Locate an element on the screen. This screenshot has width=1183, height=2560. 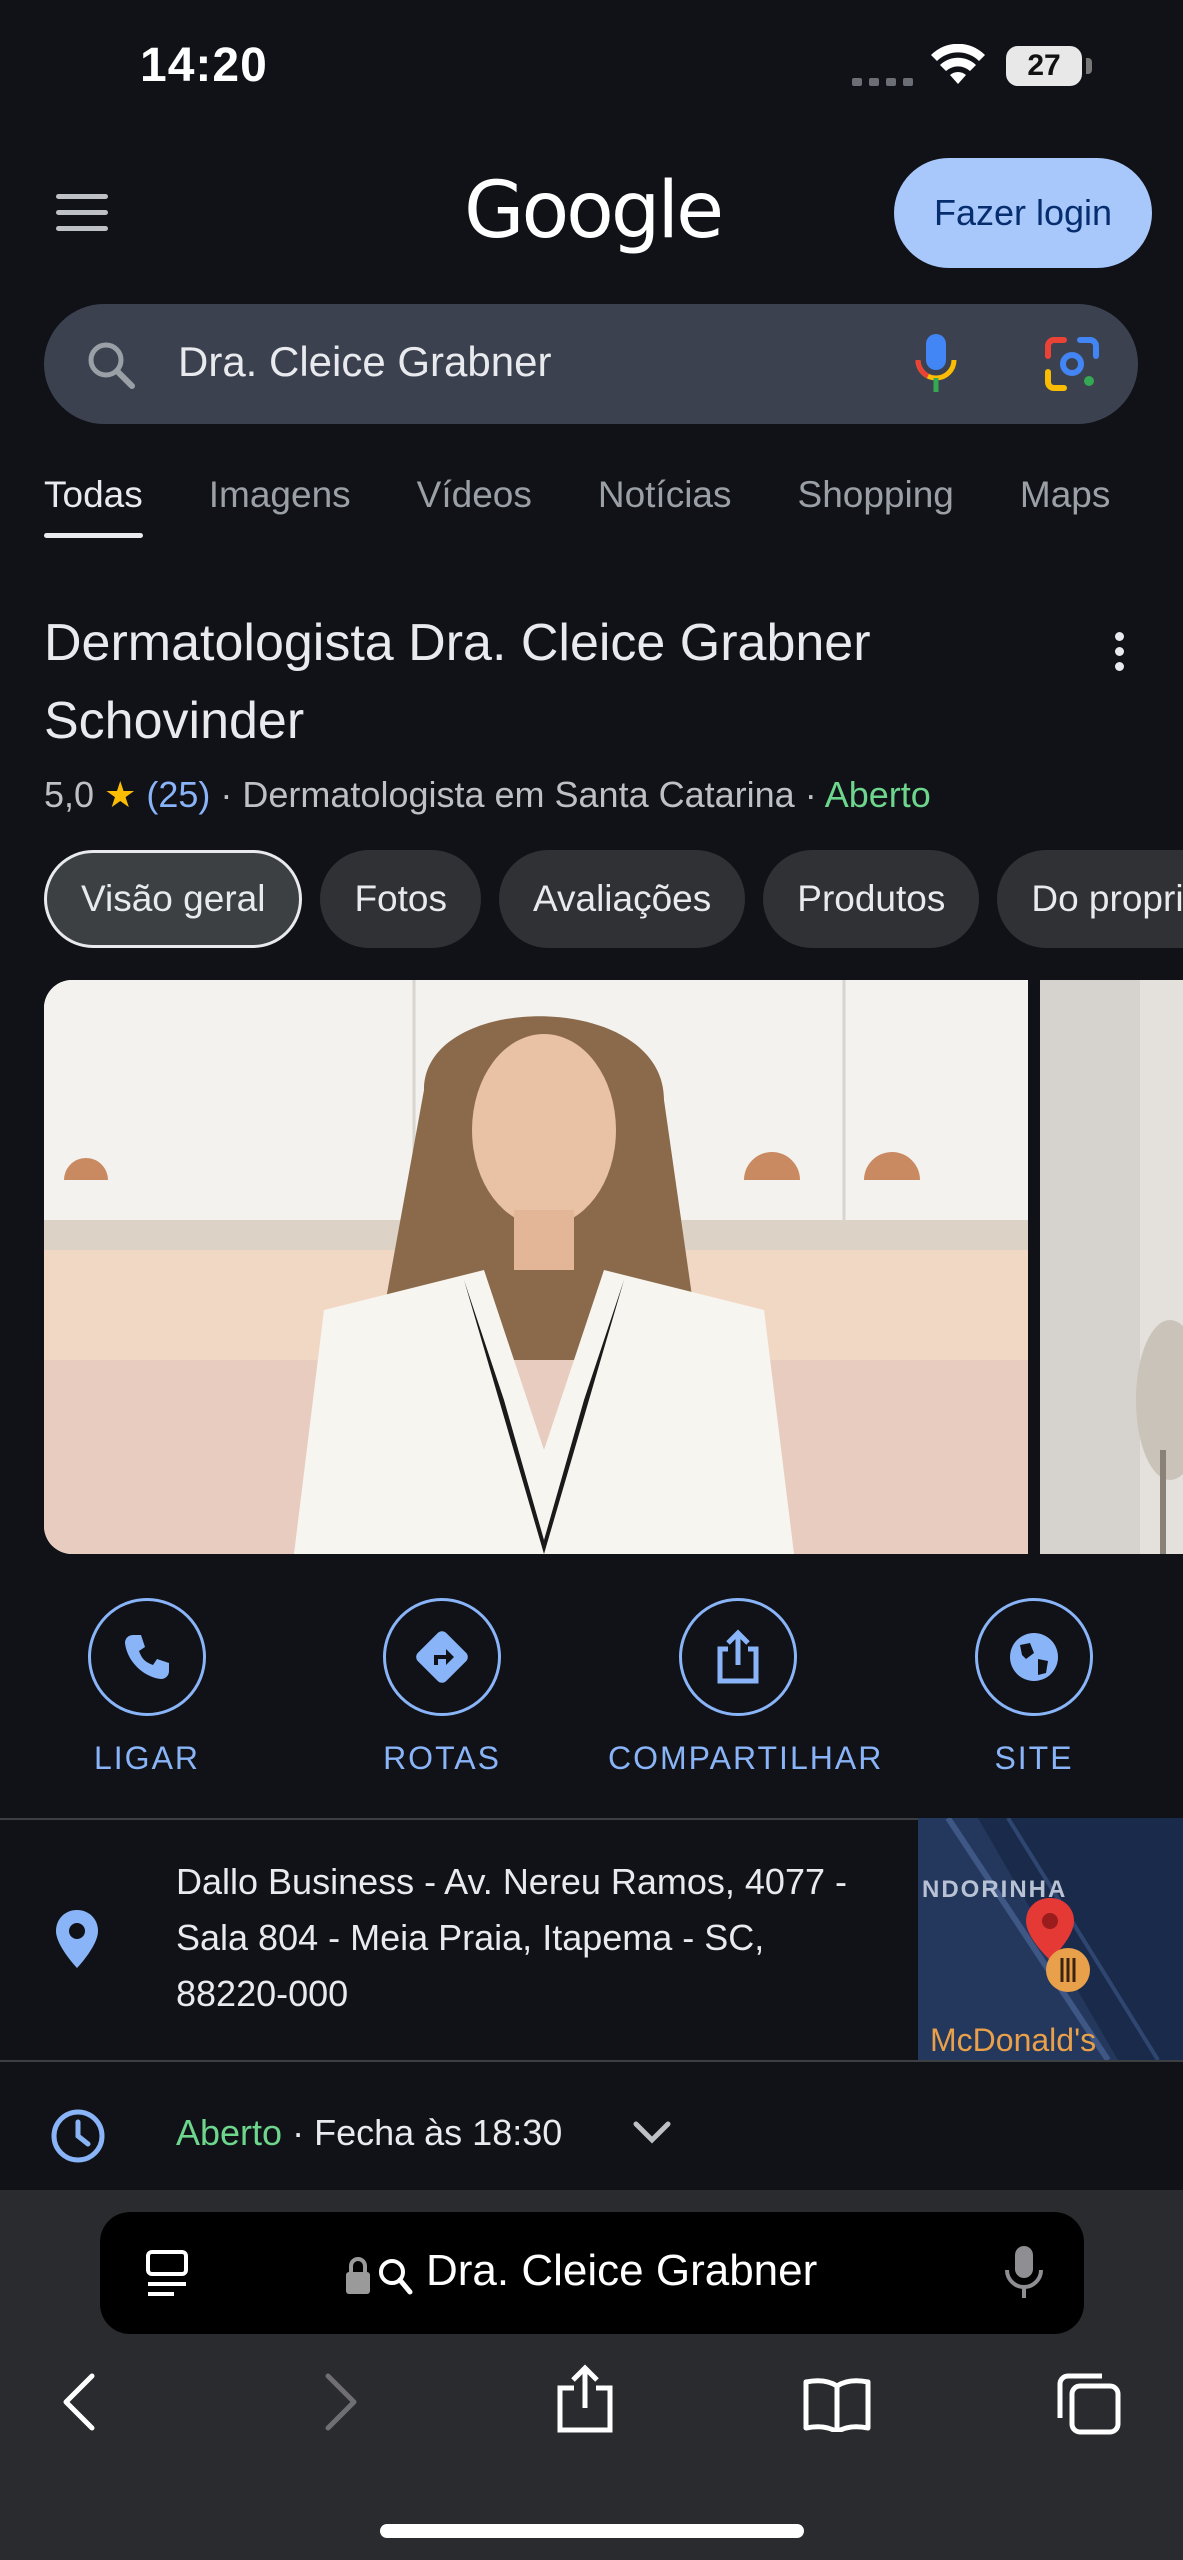
status-time: 14:20 is located at coordinates (204, 65).